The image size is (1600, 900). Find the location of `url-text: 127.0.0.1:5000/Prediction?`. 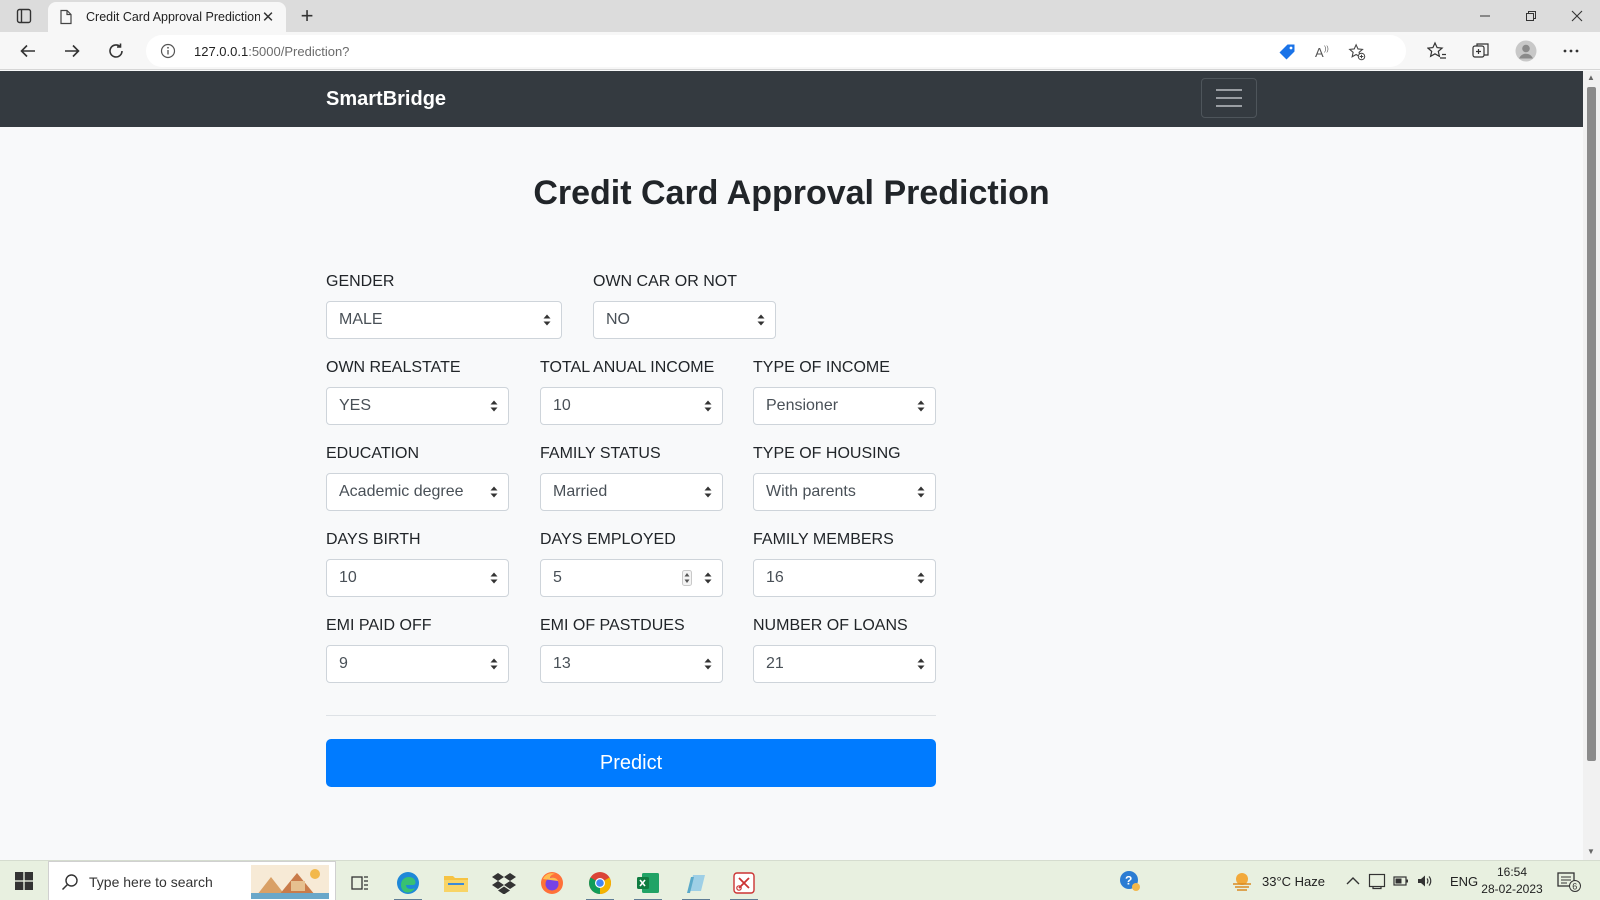

url-text: 127.0.0.1:5000/Prediction? is located at coordinates (271, 51).